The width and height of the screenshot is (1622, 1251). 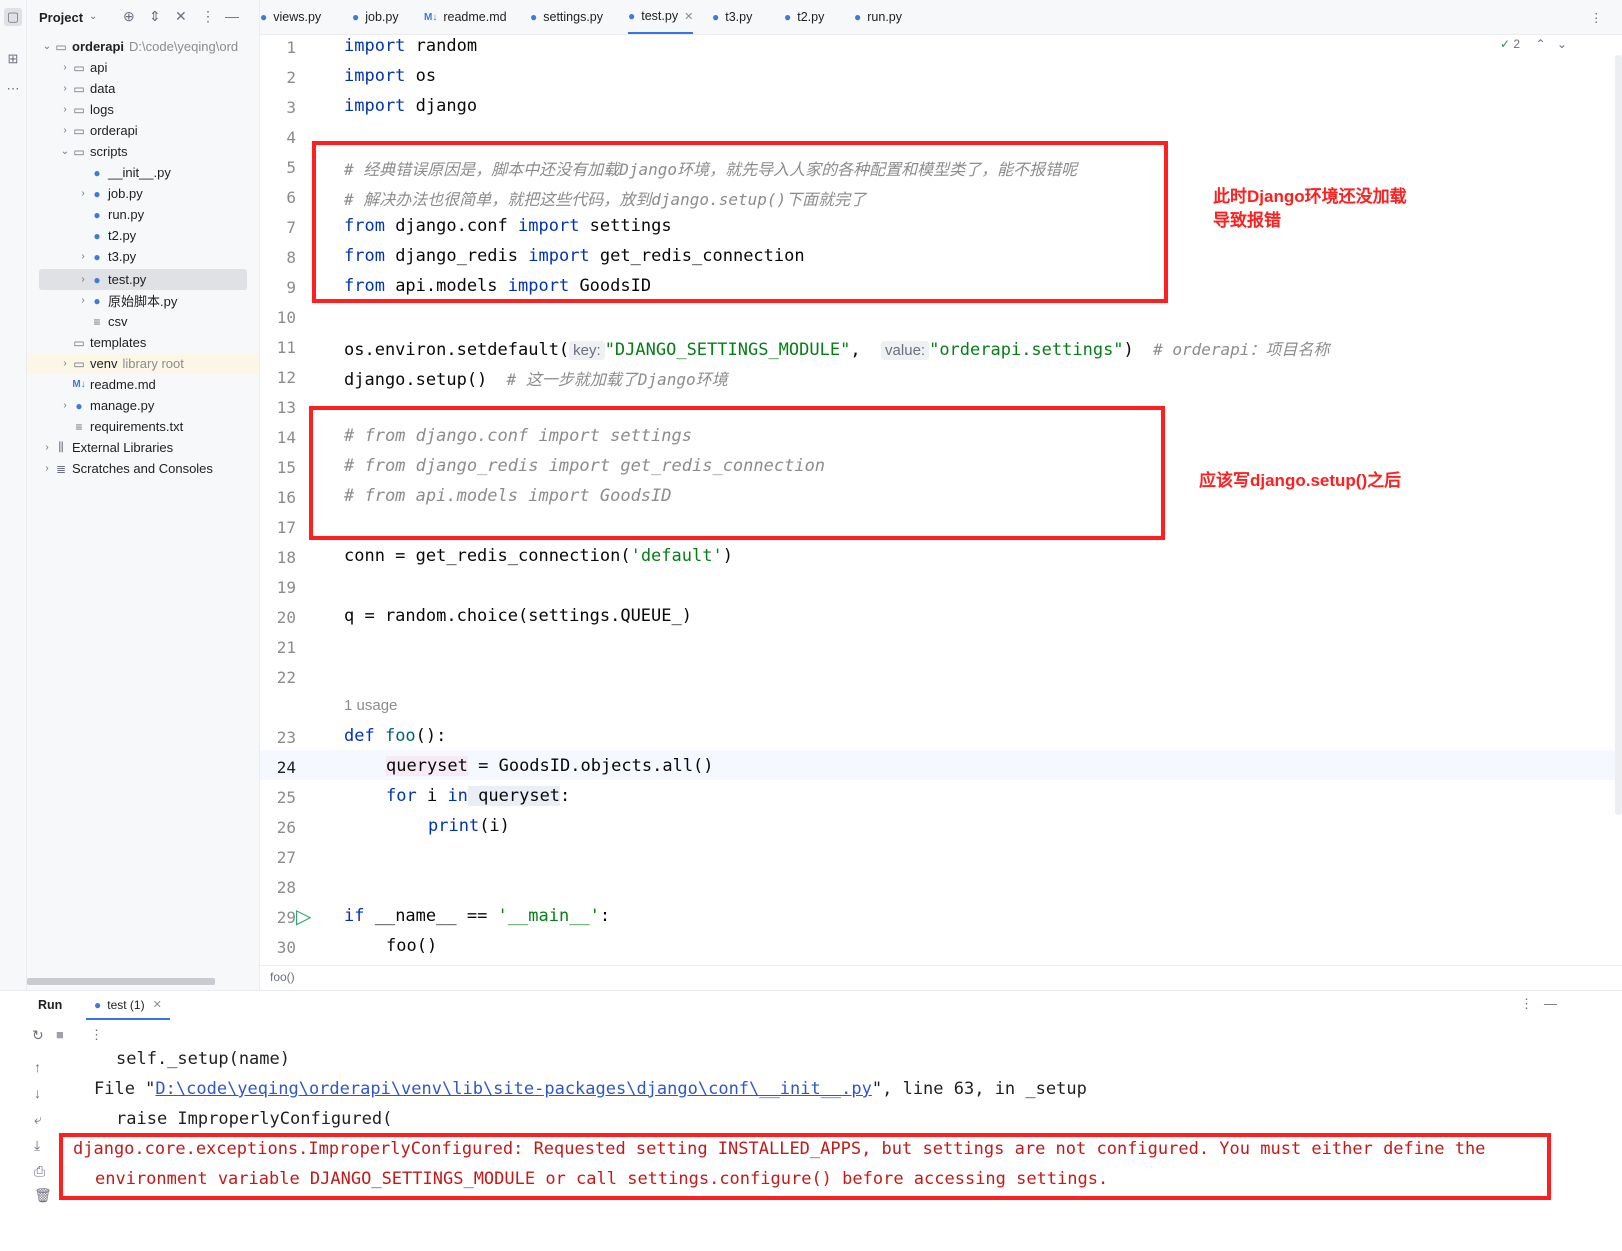 I want to click on line-number: 6, so click(x=291, y=197).